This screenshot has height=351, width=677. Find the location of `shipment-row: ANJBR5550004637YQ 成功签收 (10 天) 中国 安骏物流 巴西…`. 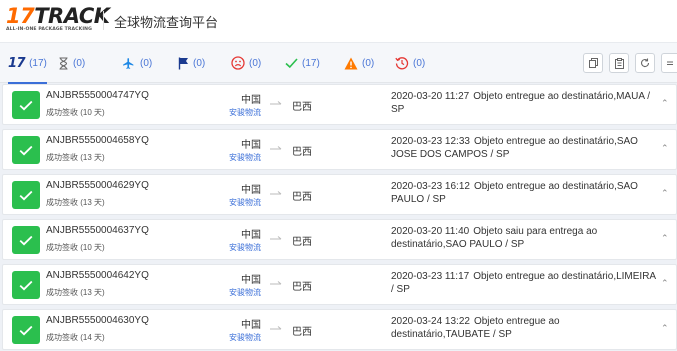

shipment-row: ANJBR5550004637YQ 成功签收 (10 天) 中国 安骏物流 巴西… is located at coordinates (339, 239).